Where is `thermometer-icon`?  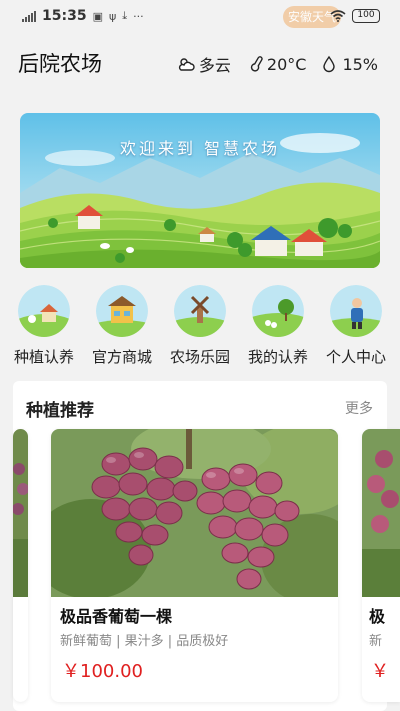
thermometer-icon is located at coordinates (256, 64).